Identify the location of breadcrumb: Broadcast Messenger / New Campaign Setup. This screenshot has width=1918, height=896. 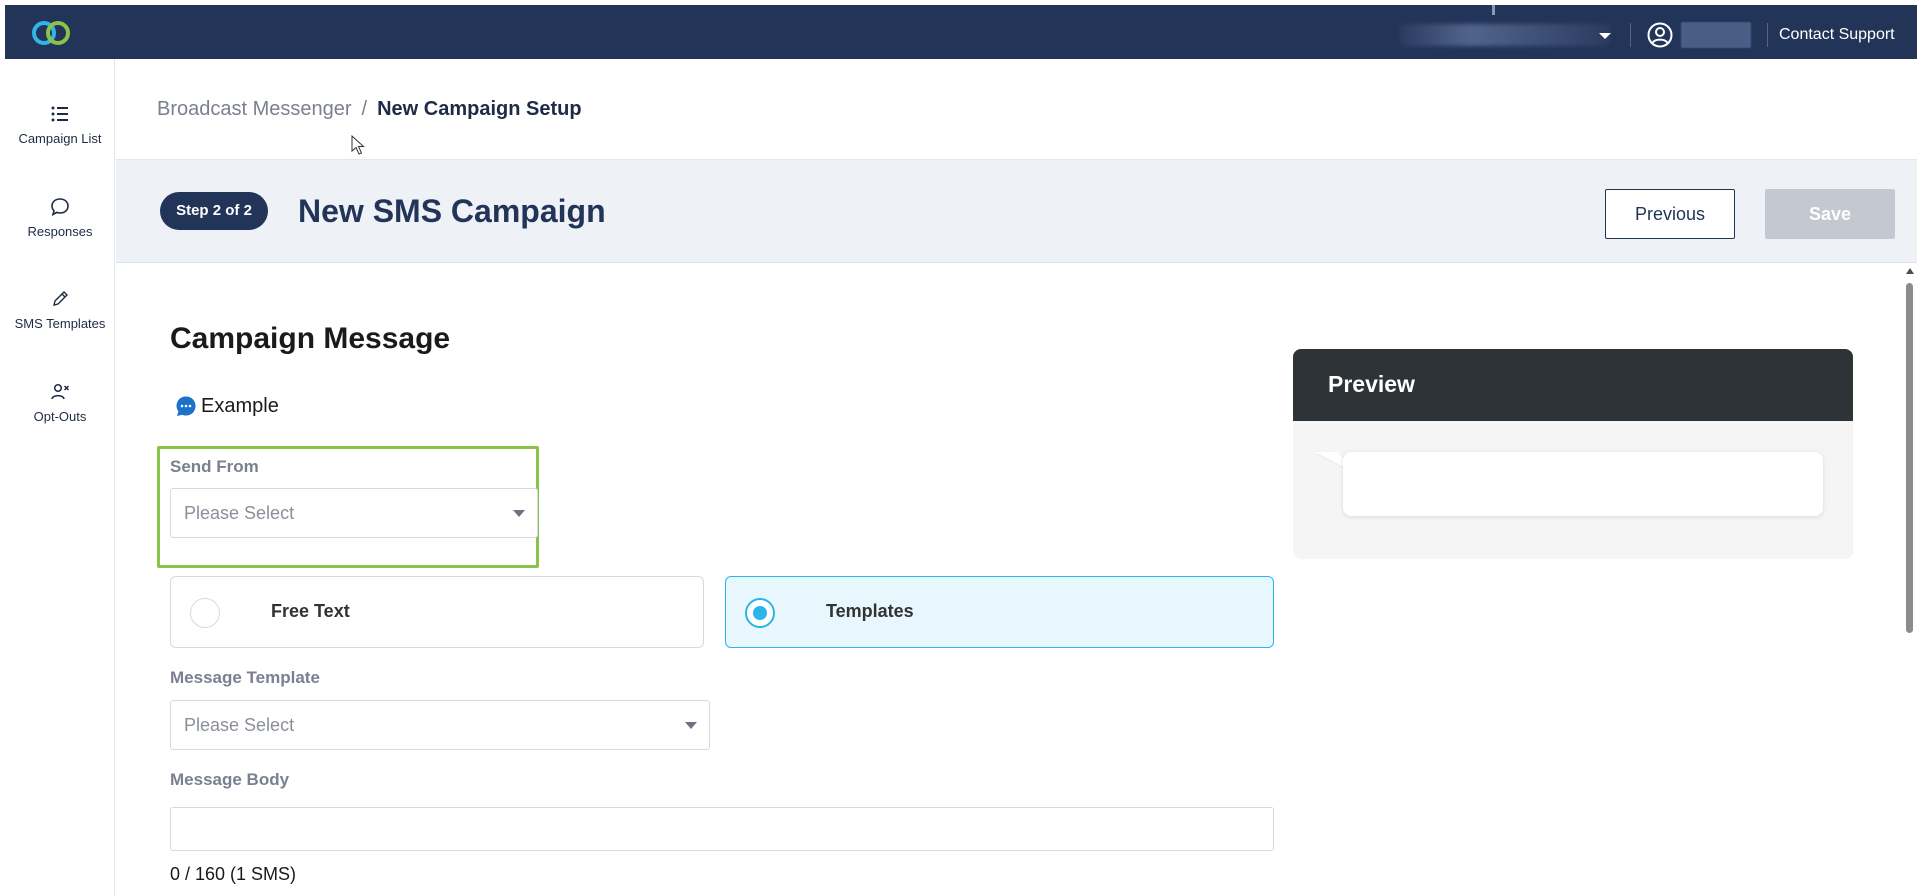
(369, 109).